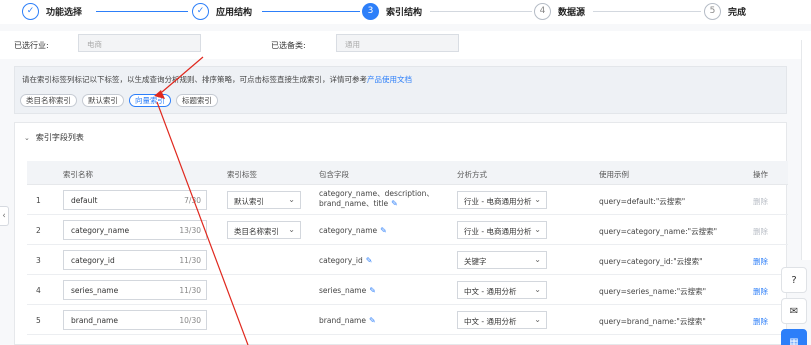  I want to click on step-app-structure: ✓ 应用结构, so click(222, 11).